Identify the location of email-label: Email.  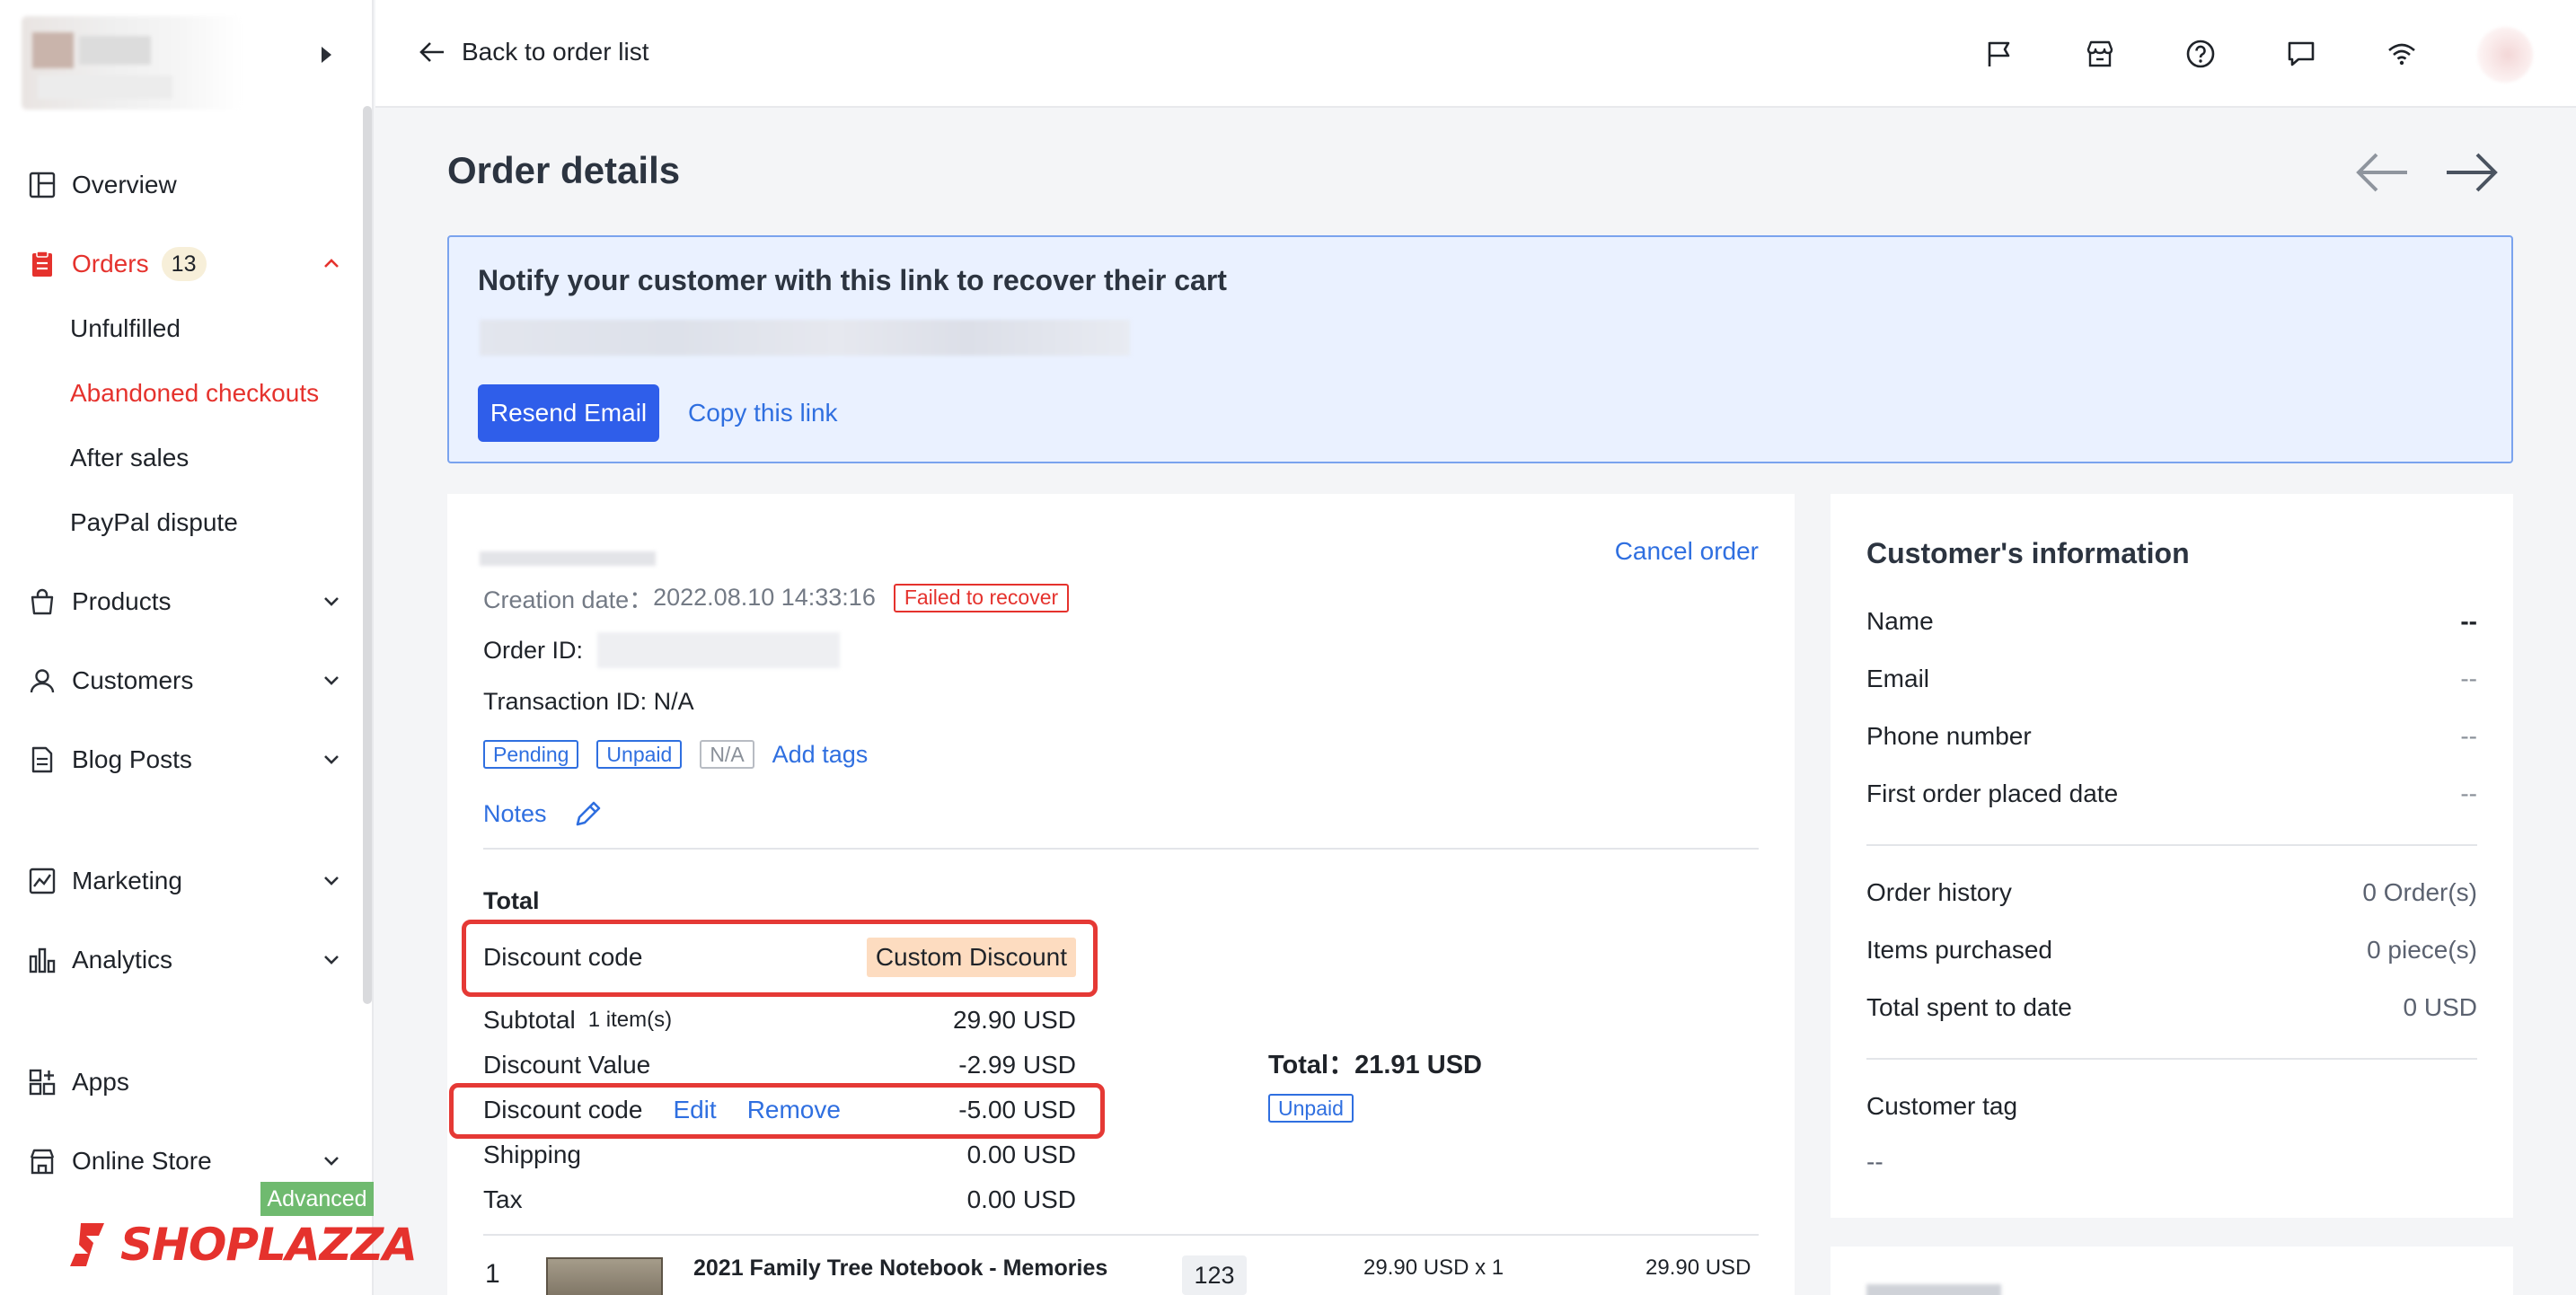
(1898, 678).